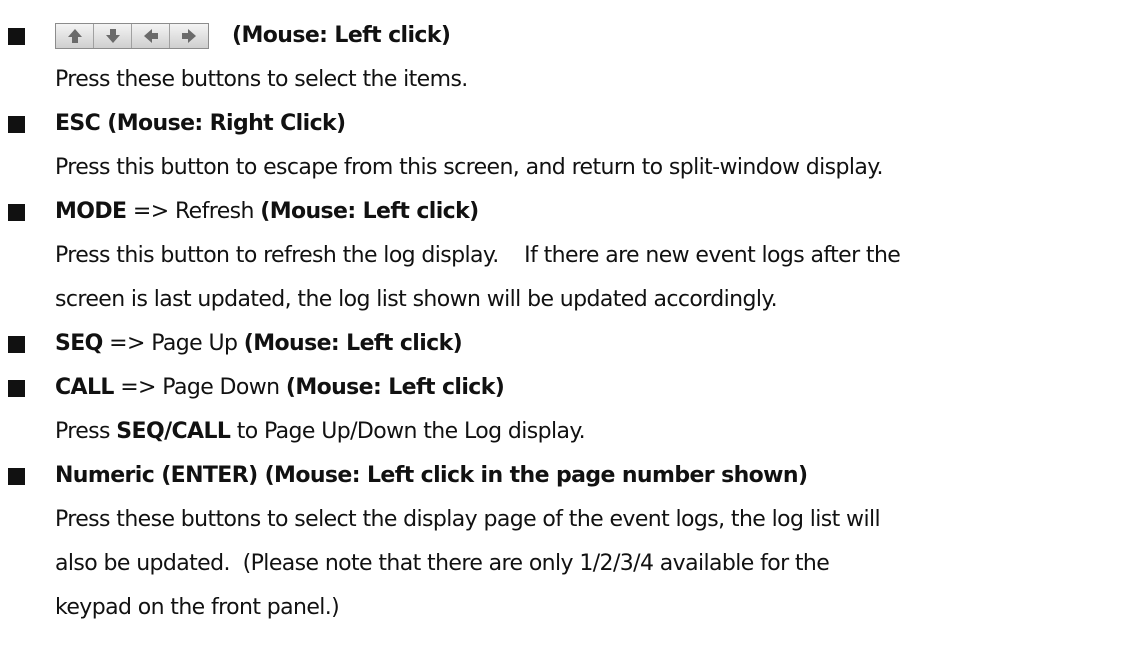  I want to click on call-key: CALL, so click(84, 387).